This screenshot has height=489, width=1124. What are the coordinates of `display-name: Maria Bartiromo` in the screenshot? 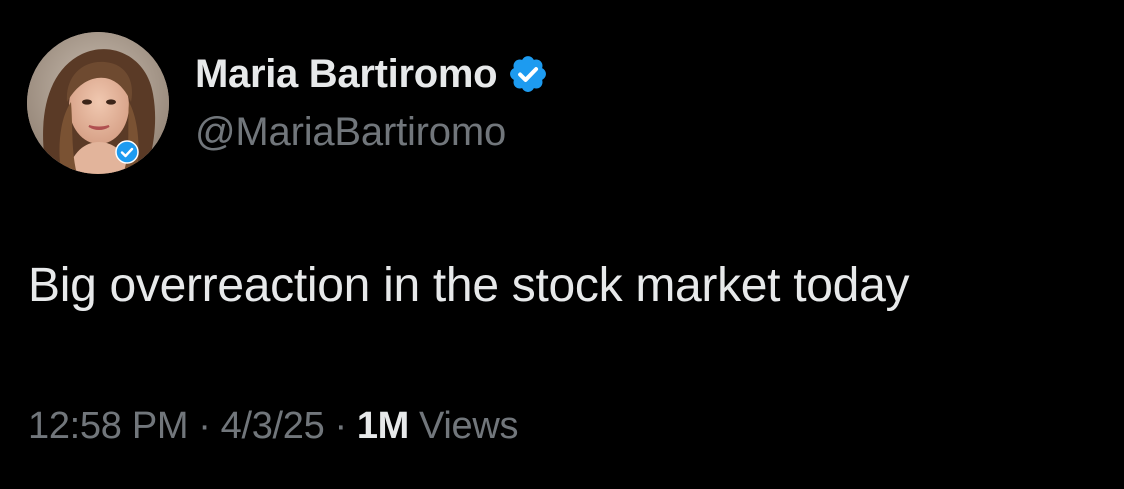 It's located at (346, 74).